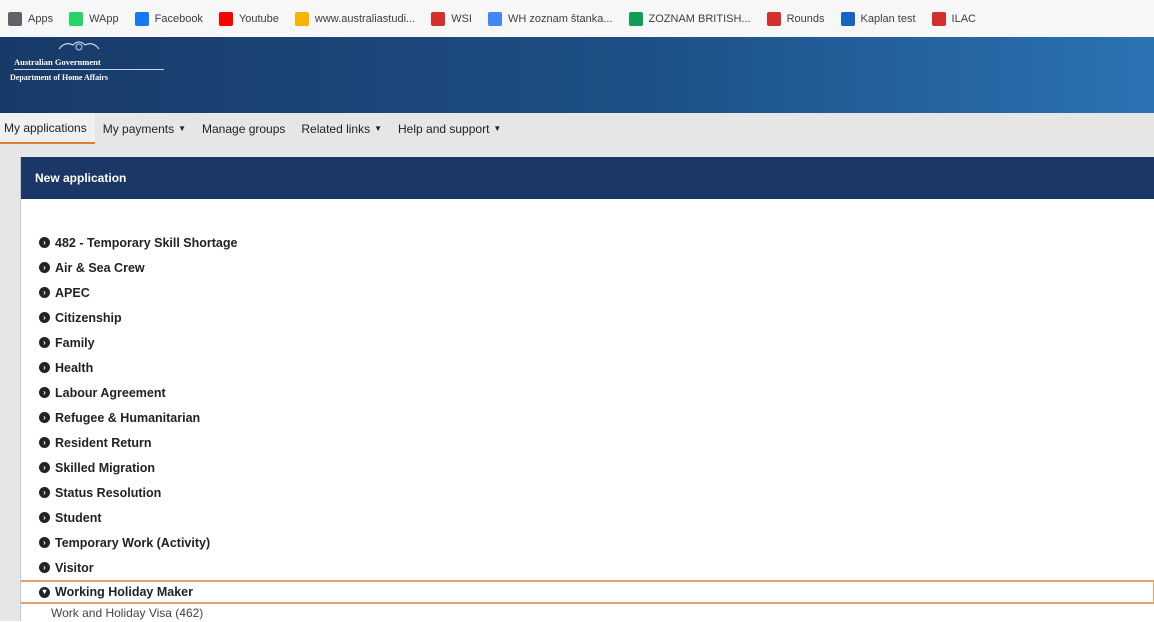 This screenshot has height=622, width=1154. What do you see at coordinates (336, 128) in the screenshot?
I see `nav-label: Related links` at bounding box center [336, 128].